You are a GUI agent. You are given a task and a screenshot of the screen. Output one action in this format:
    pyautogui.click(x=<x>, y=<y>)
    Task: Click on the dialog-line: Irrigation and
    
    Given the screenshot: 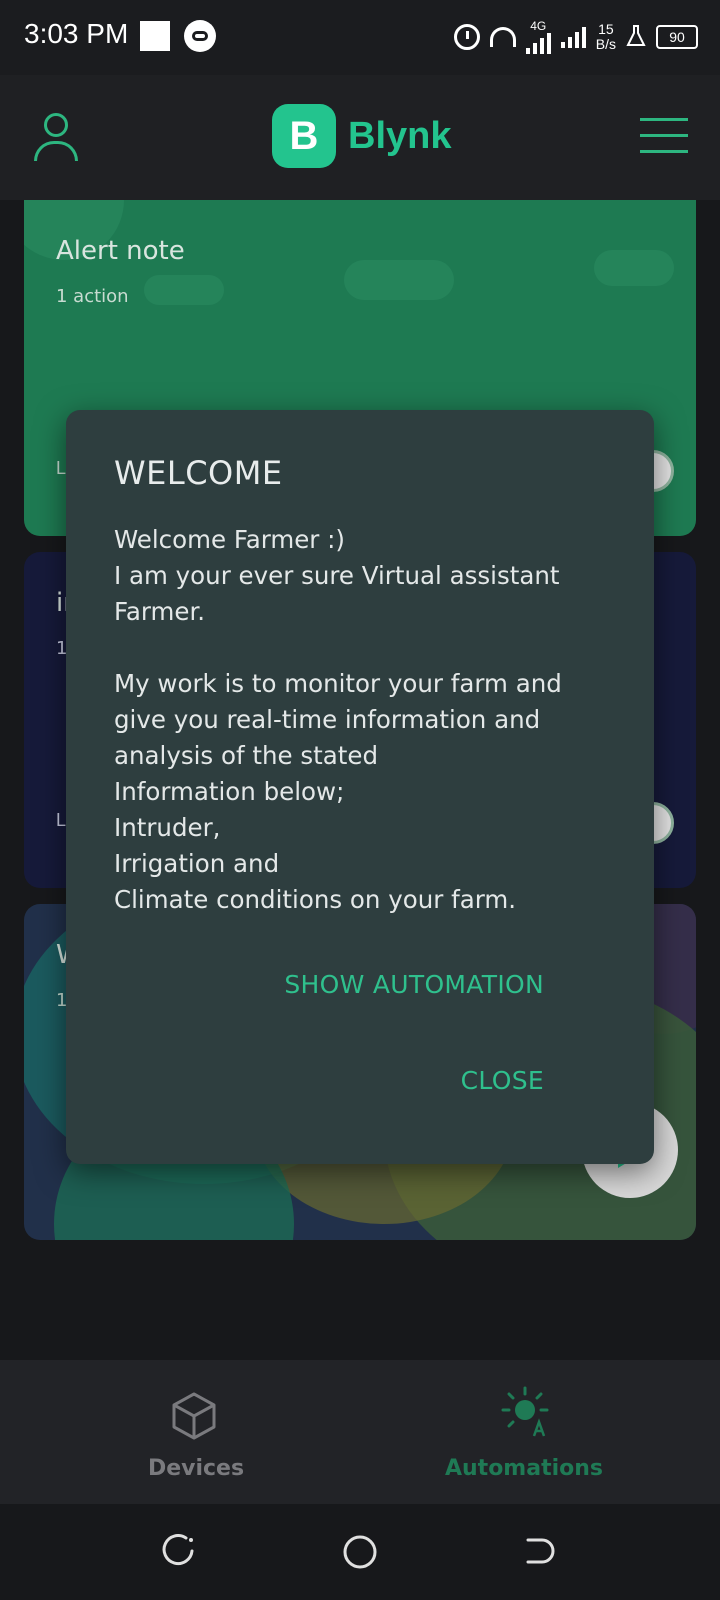 What is the action you would take?
    pyautogui.click(x=197, y=863)
    